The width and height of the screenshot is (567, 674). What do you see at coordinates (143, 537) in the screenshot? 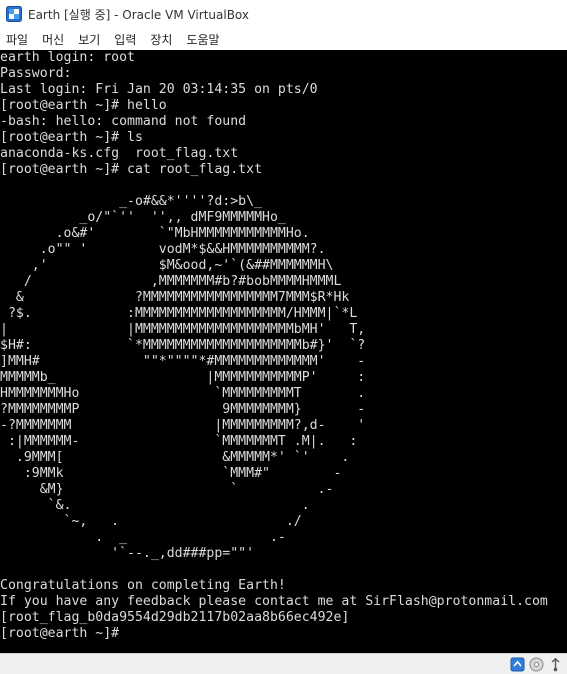
I see `ascii-art-line: . _ .-` at bounding box center [143, 537].